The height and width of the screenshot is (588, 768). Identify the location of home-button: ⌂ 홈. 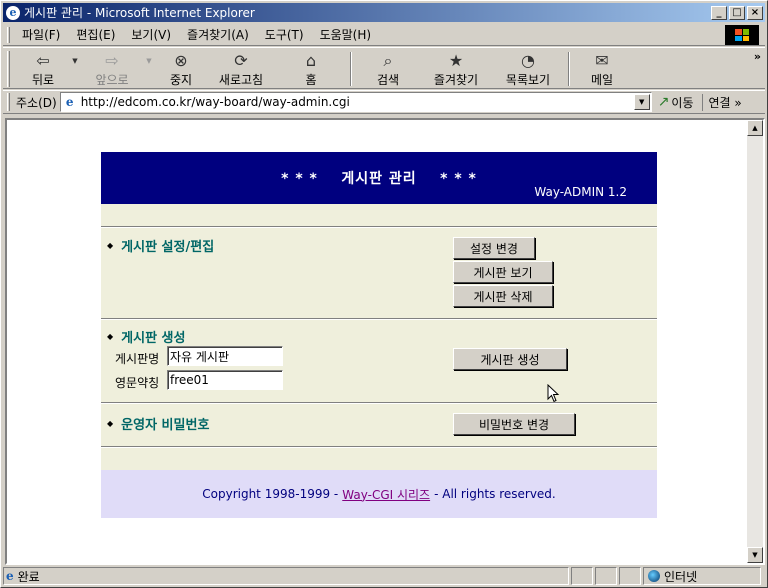
(311, 68).